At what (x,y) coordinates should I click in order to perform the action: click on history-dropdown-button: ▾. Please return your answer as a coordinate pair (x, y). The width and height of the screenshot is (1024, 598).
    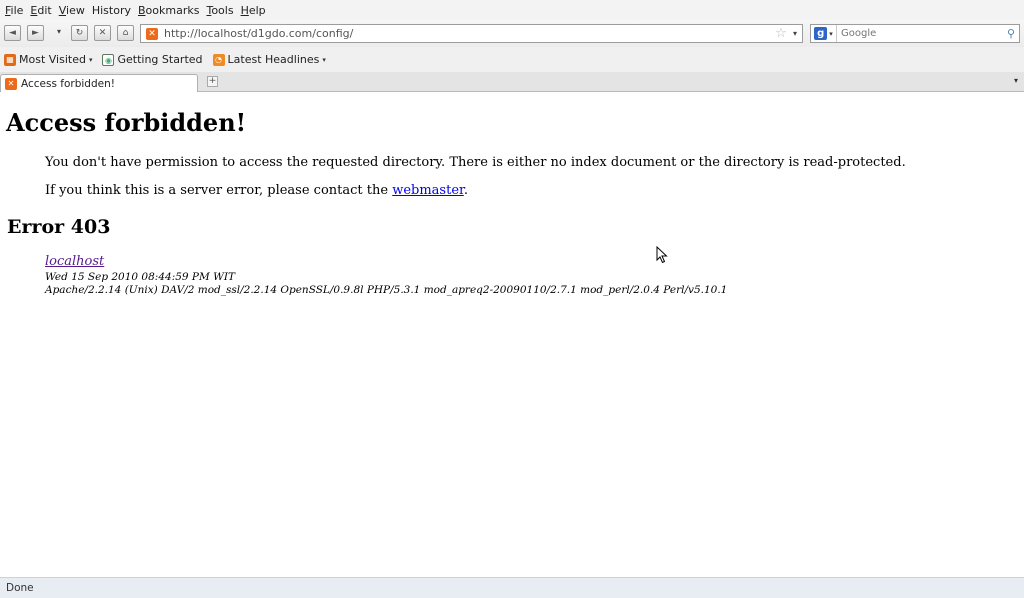
    Looking at the image, I should click on (59, 33).